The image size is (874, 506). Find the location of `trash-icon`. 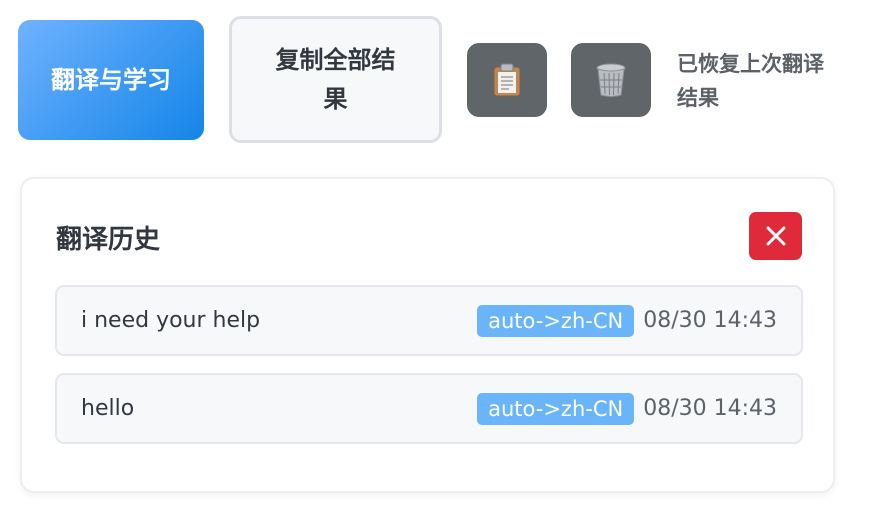

trash-icon is located at coordinates (611, 80).